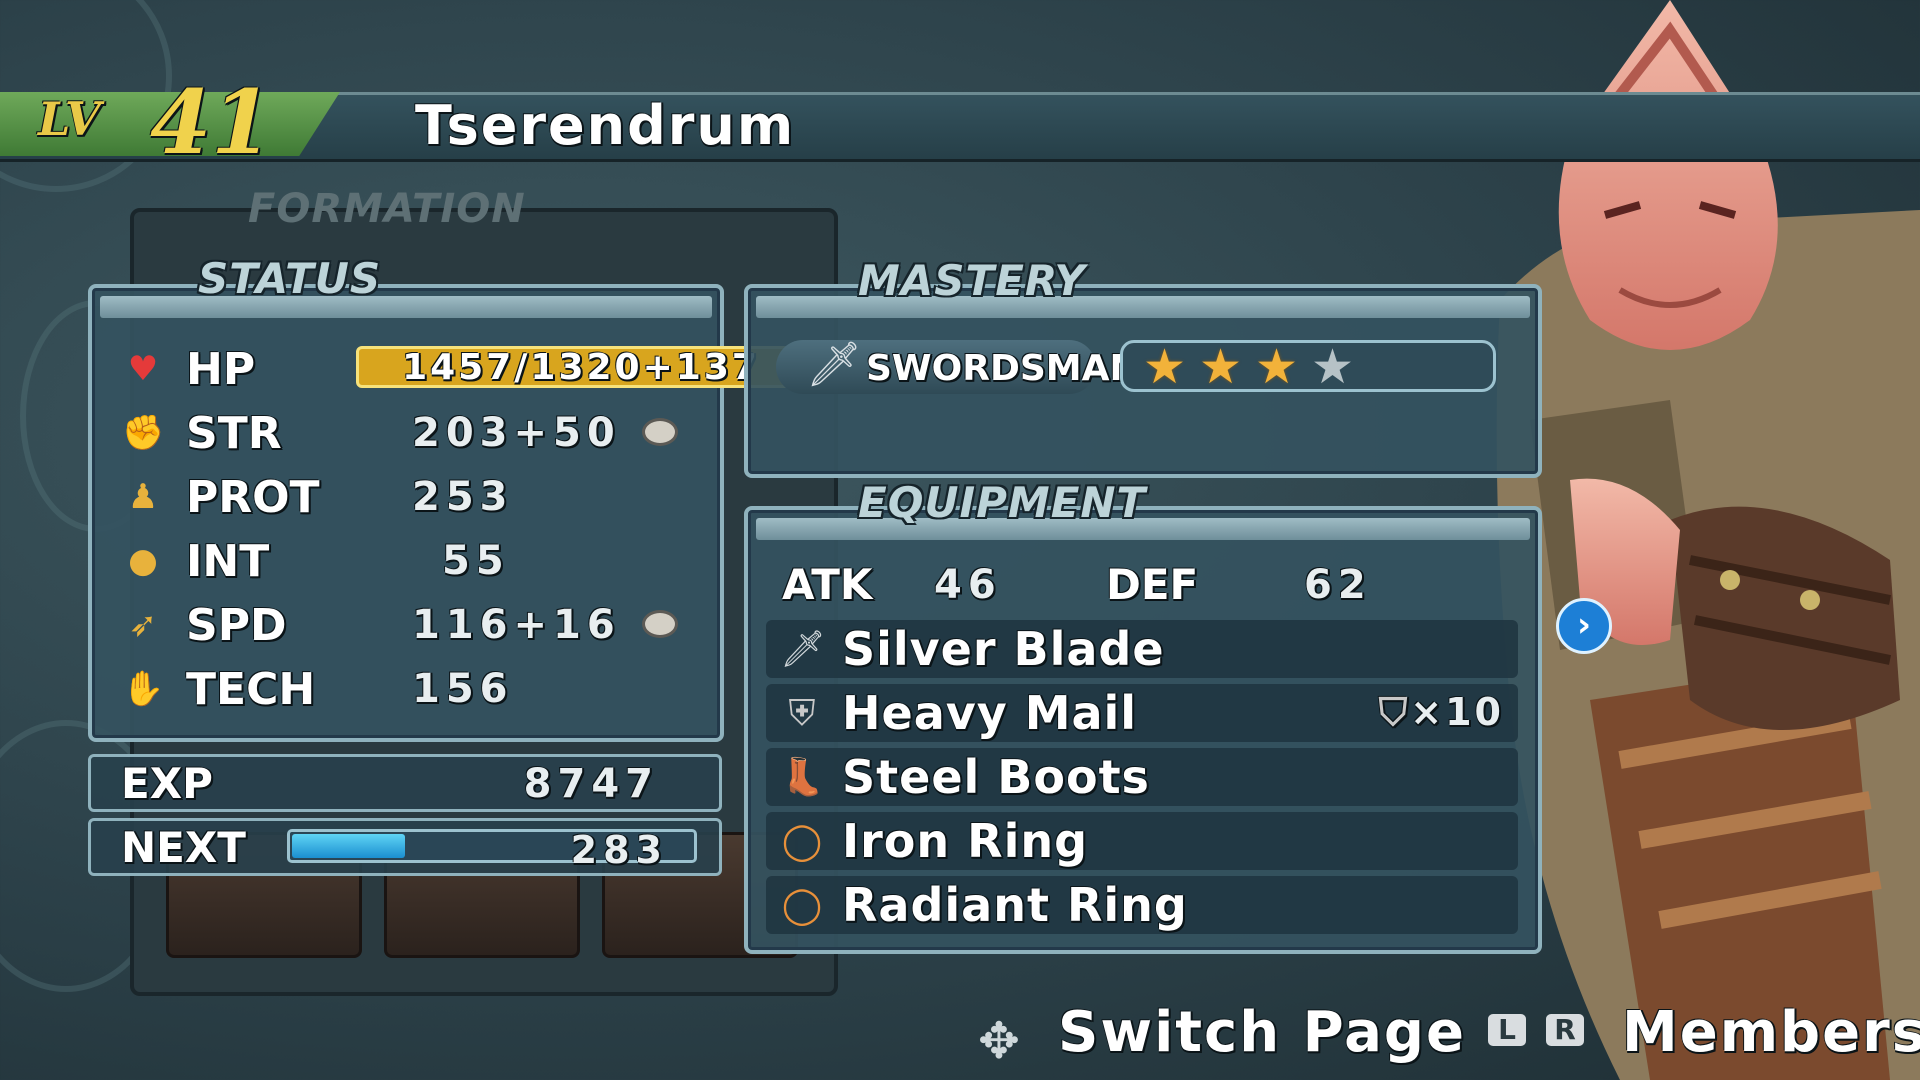 This screenshot has height=1080, width=1920. I want to click on equipment-slot-accessory-2: ◯ Radiant Ring, so click(1142, 905).